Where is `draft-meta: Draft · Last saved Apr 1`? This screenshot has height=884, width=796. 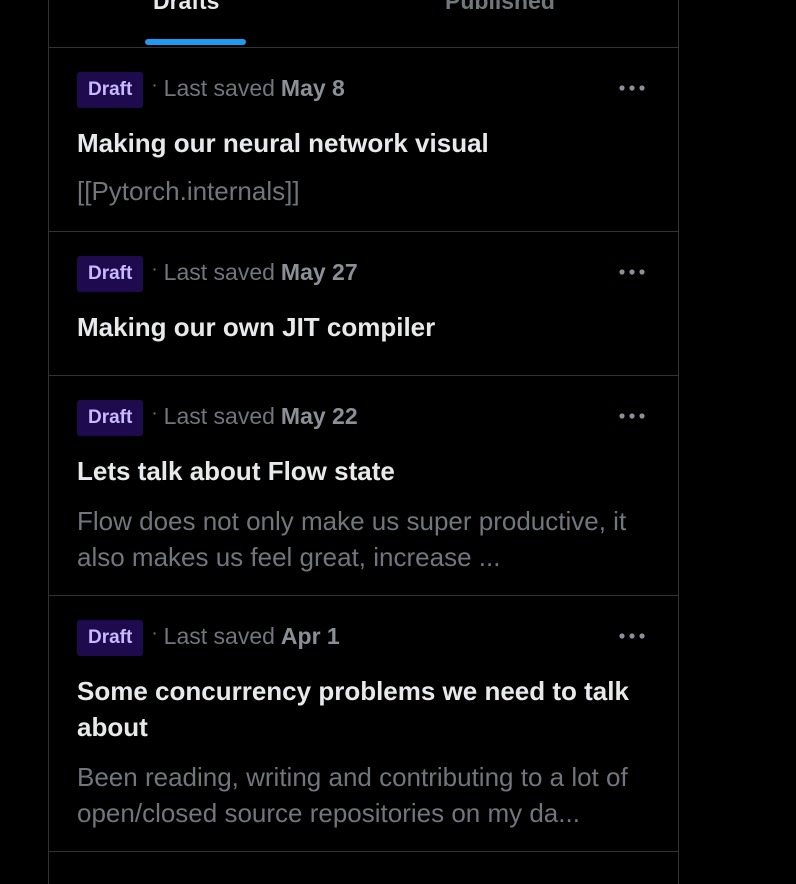 draft-meta: Draft · Last saved Apr 1 is located at coordinates (363, 638).